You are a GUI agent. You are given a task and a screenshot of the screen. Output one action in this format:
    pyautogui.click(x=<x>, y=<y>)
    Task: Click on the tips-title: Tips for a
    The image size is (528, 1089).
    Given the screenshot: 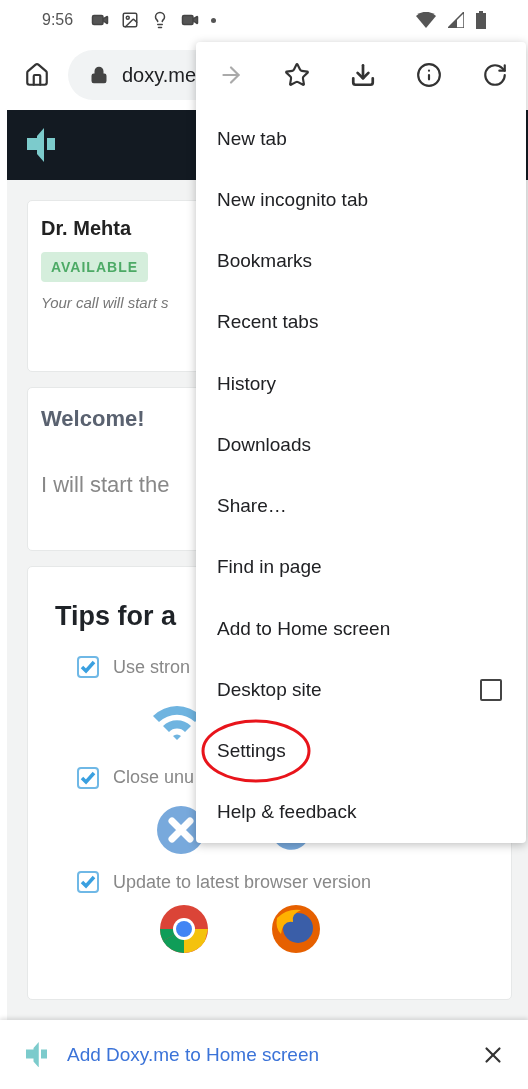 What is the action you would take?
    pyautogui.click(x=116, y=616)
    